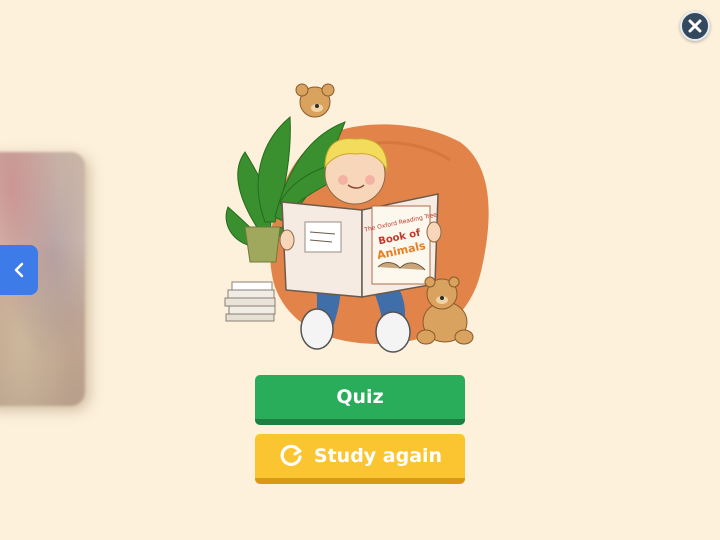  I want to click on refresh-icon, so click(291, 456).